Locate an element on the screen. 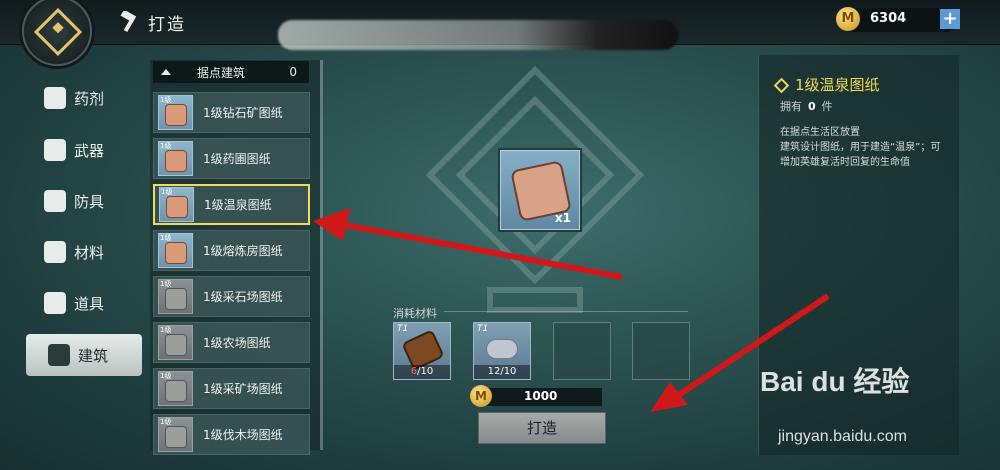 This screenshot has width=1000, height=470. logo-emblem-icon is located at coordinates (58, 32).